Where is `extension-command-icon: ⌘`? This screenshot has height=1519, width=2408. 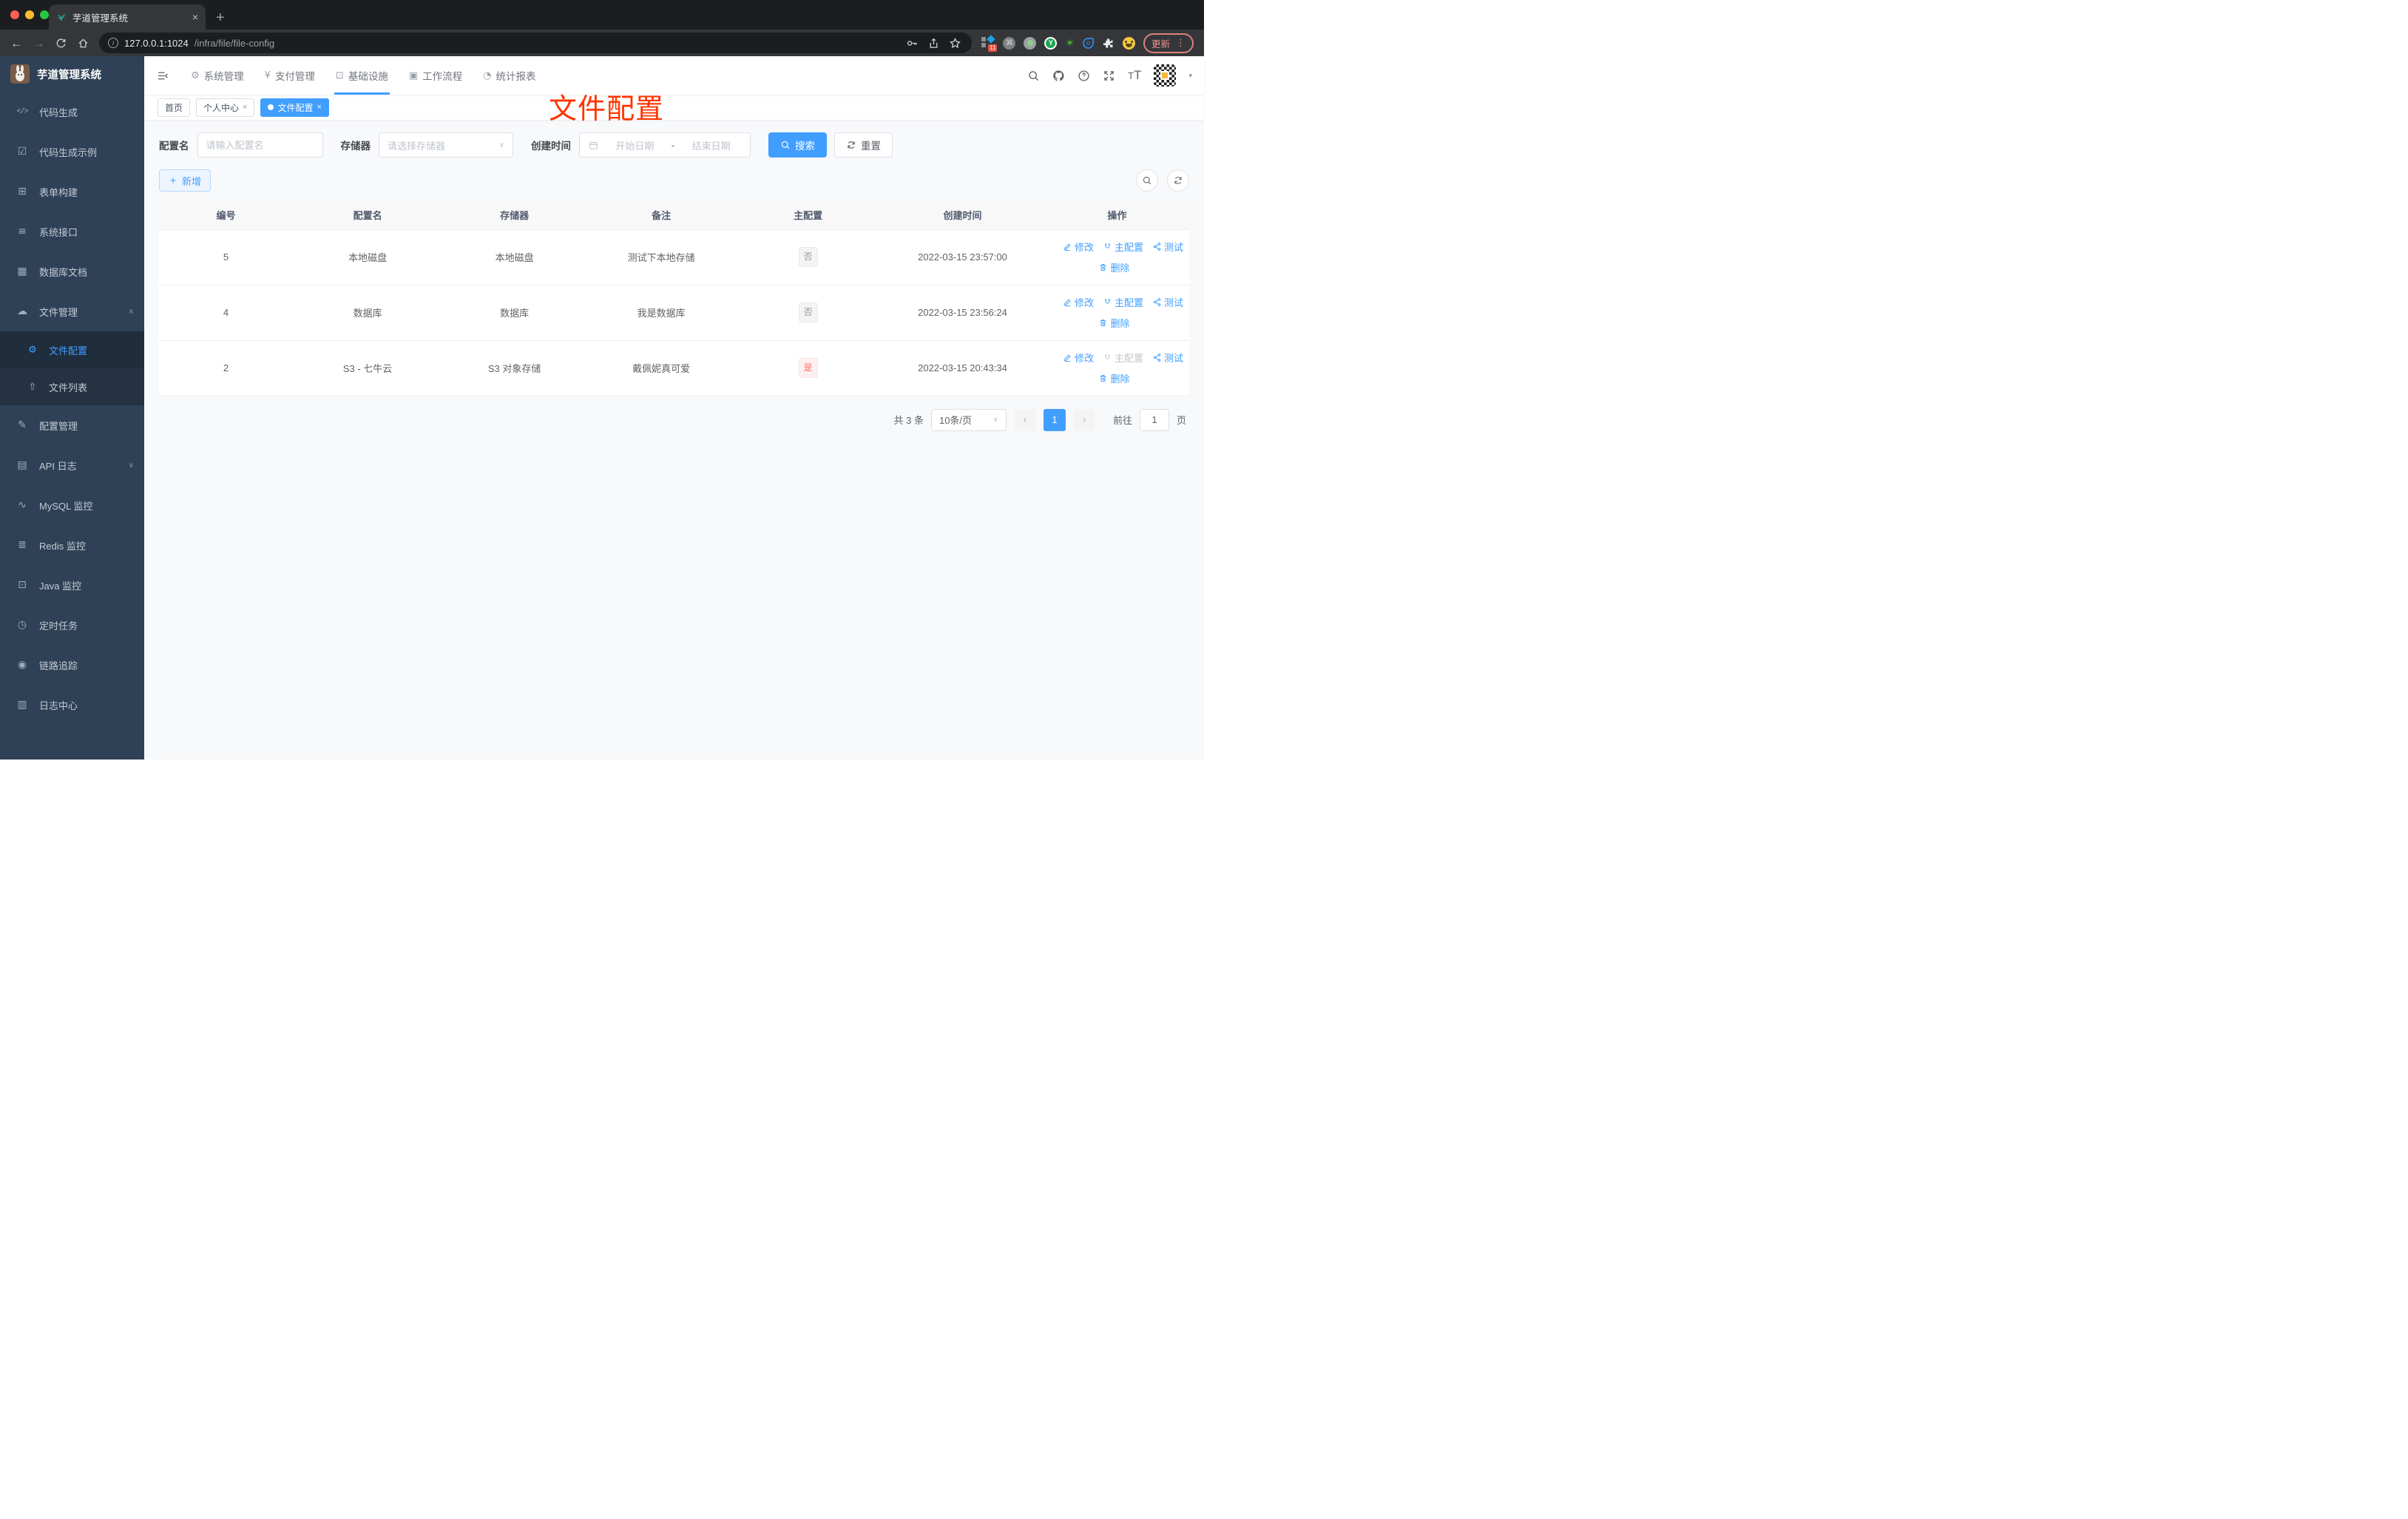 extension-command-icon: ⌘ is located at coordinates (1009, 43).